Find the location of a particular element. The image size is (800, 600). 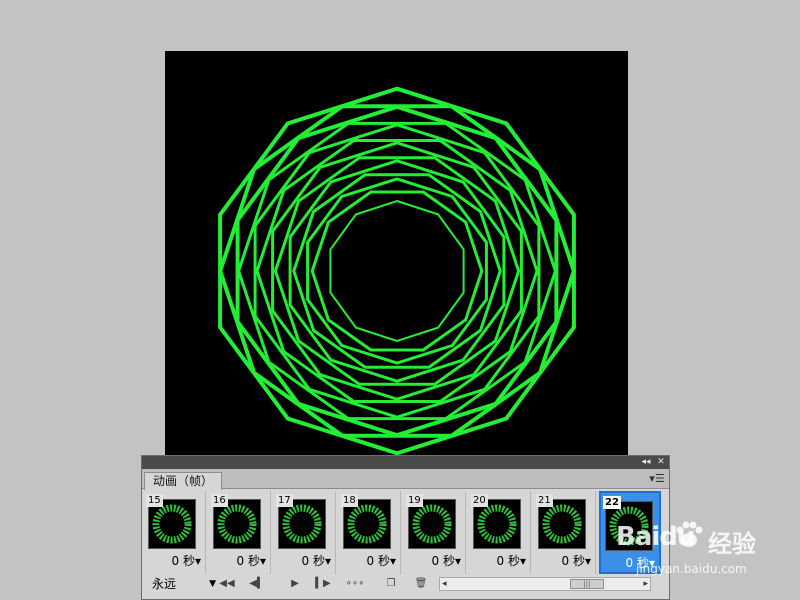

collapse-panel-button: ◂◂ is located at coordinates (646, 462).